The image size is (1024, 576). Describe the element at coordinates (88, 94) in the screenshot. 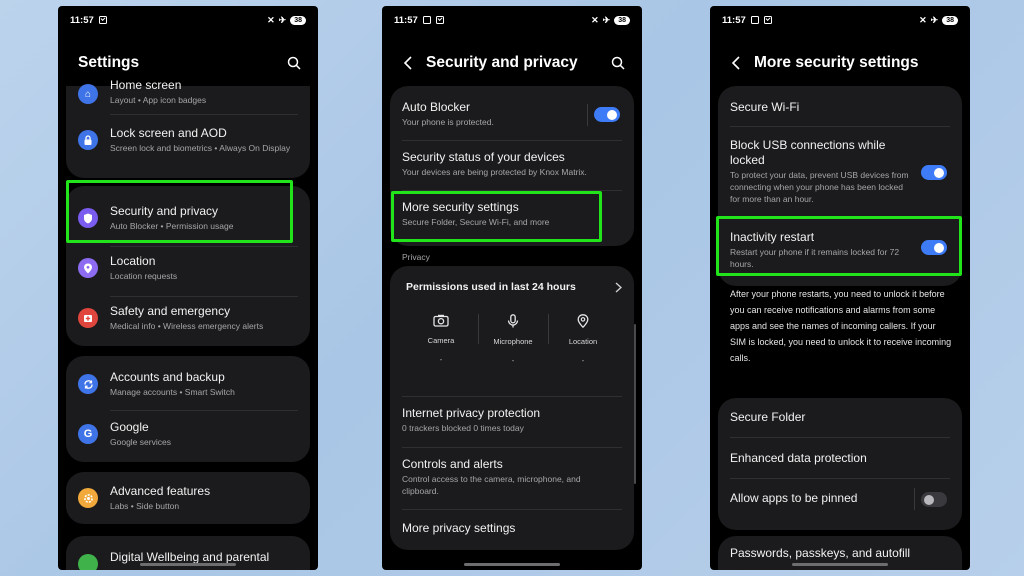

I see `home-icon: ⌂` at that location.